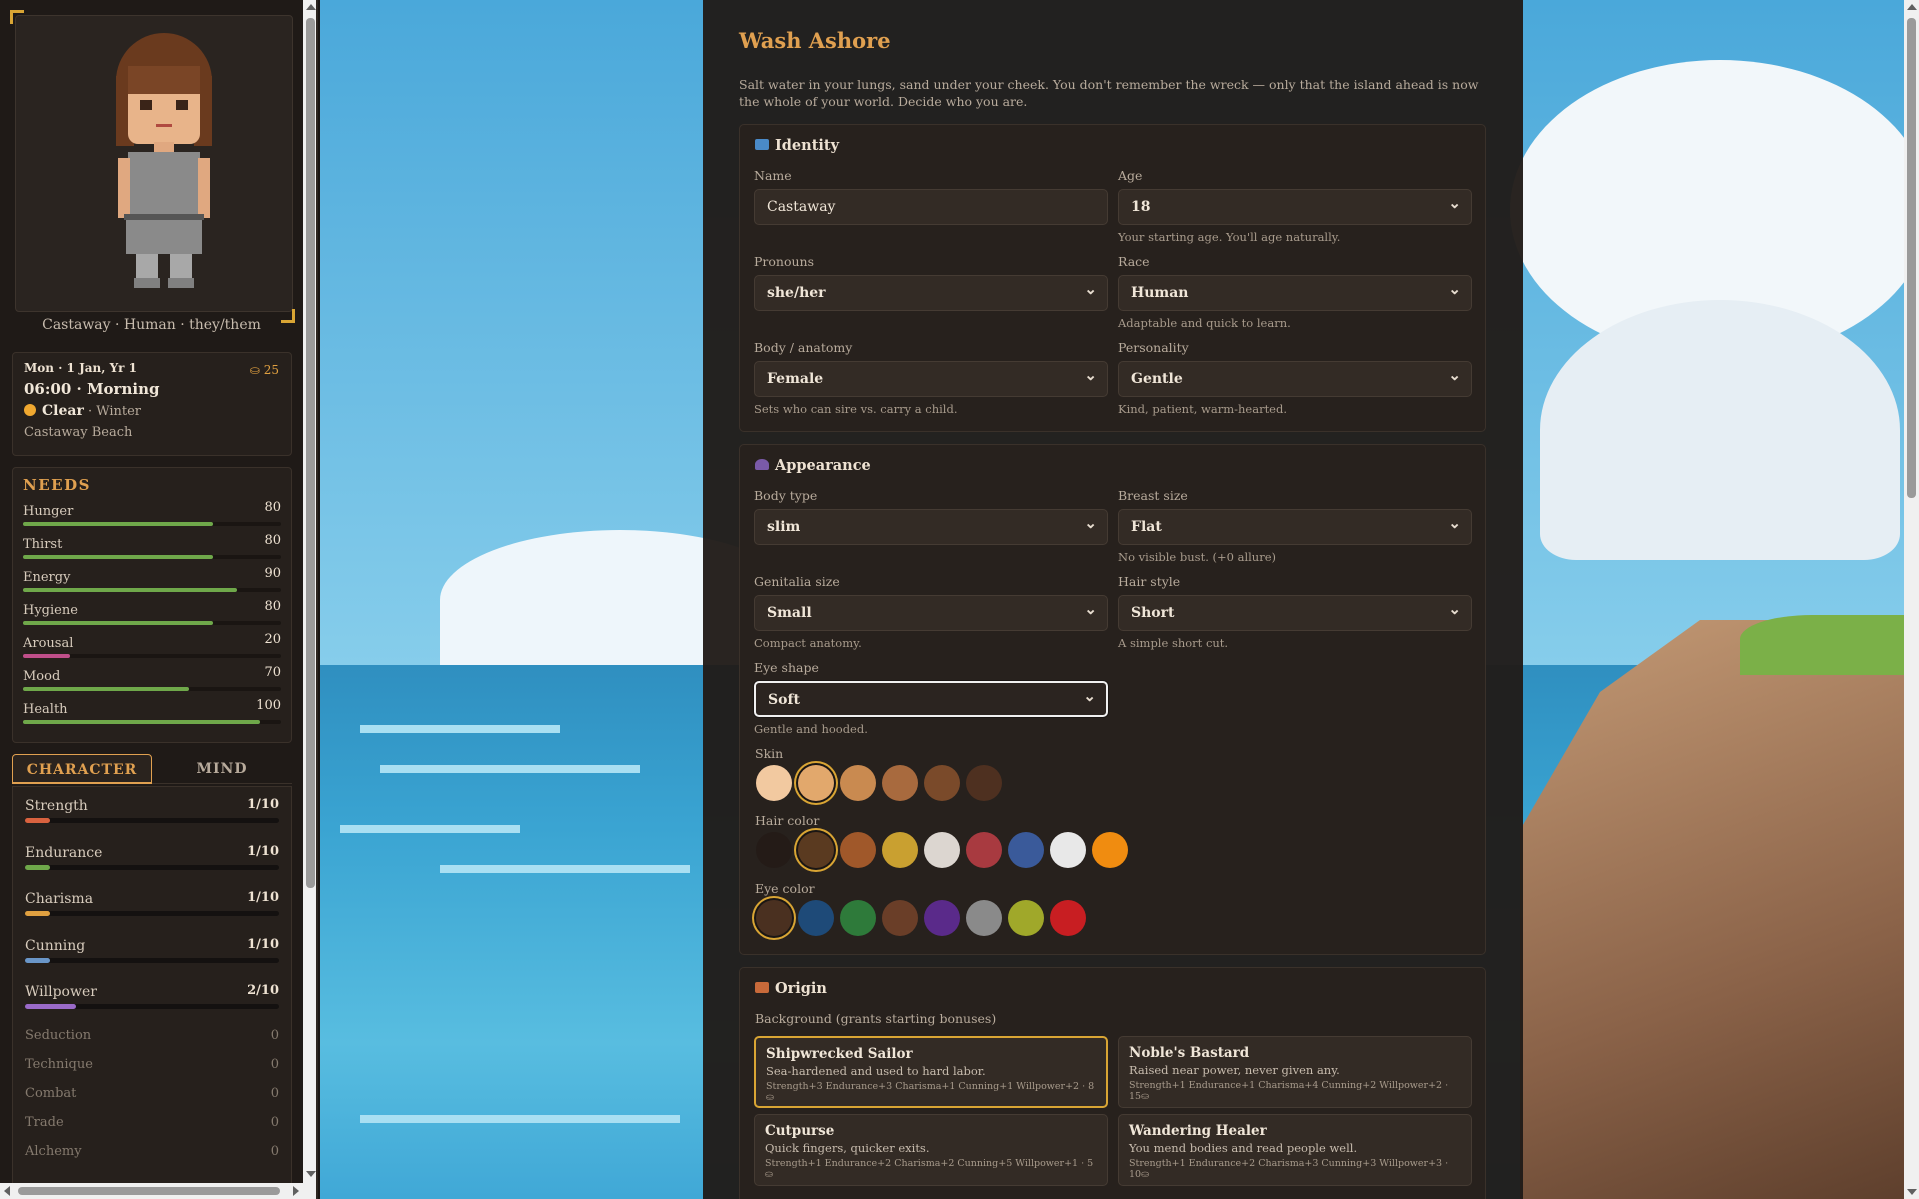 The image size is (1919, 1199). What do you see at coordinates (256, 370) in the screenshot?
I see `coin-icon: ⛀` at bounding box center [256, 370].